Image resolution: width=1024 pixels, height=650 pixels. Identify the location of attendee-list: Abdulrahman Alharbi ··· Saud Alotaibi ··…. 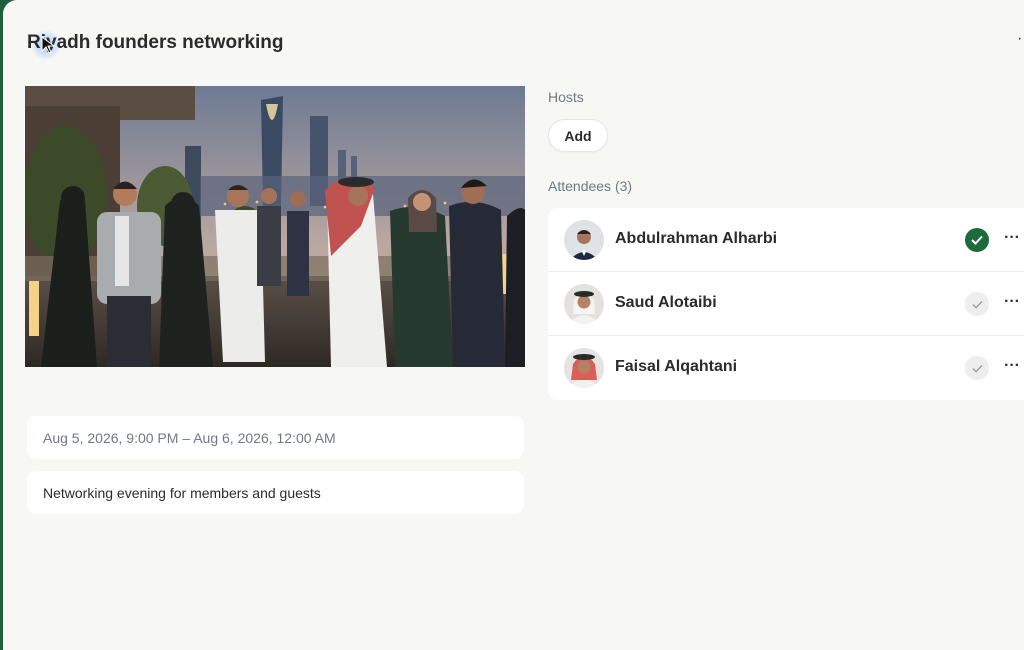
(786, 304).